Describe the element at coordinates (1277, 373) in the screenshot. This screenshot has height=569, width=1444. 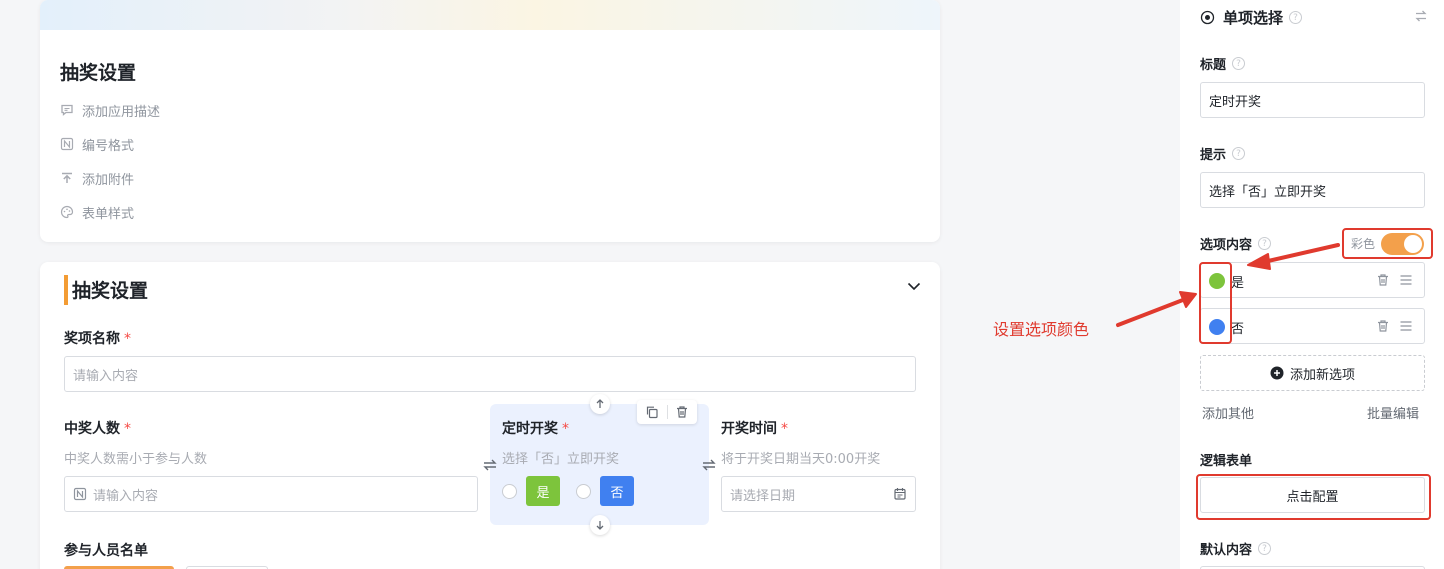
I see `plus-circle-icon` at that location.